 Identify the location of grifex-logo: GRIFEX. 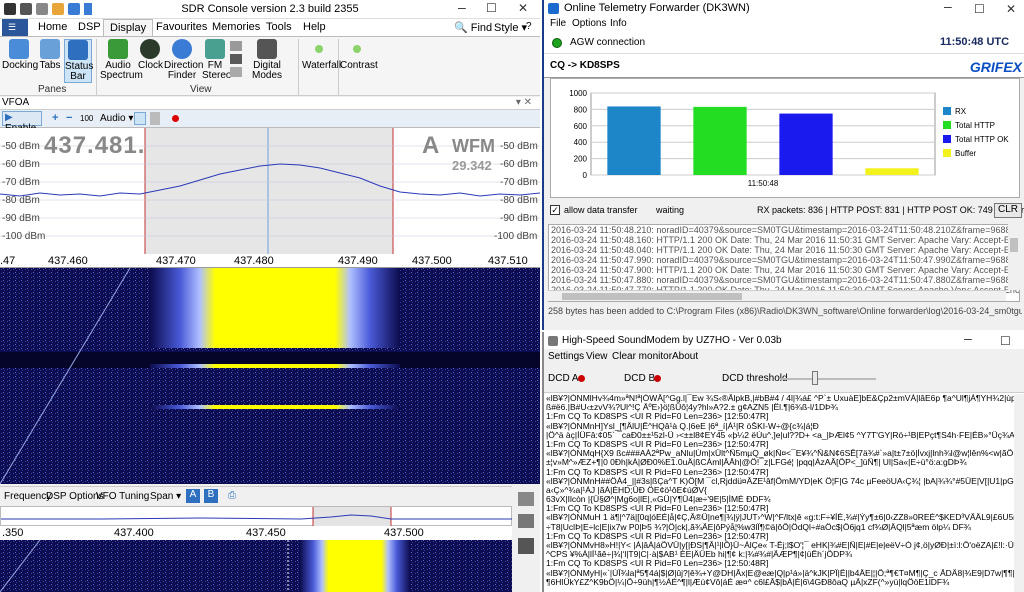
(995, 67).